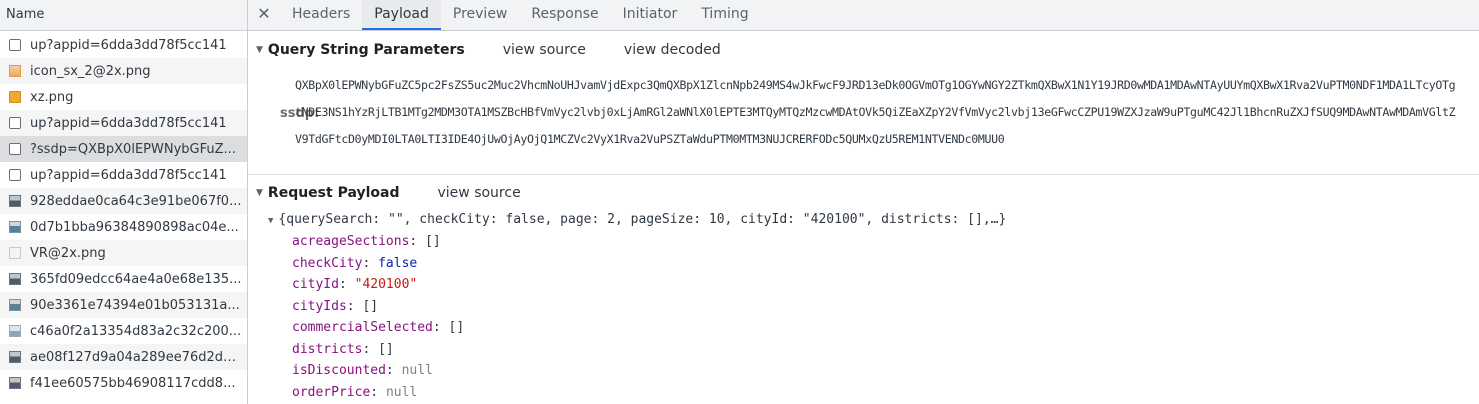  Describe the element at coordinates (327, 263) in the screenshot. I see `property-key: checkCity` at that location.